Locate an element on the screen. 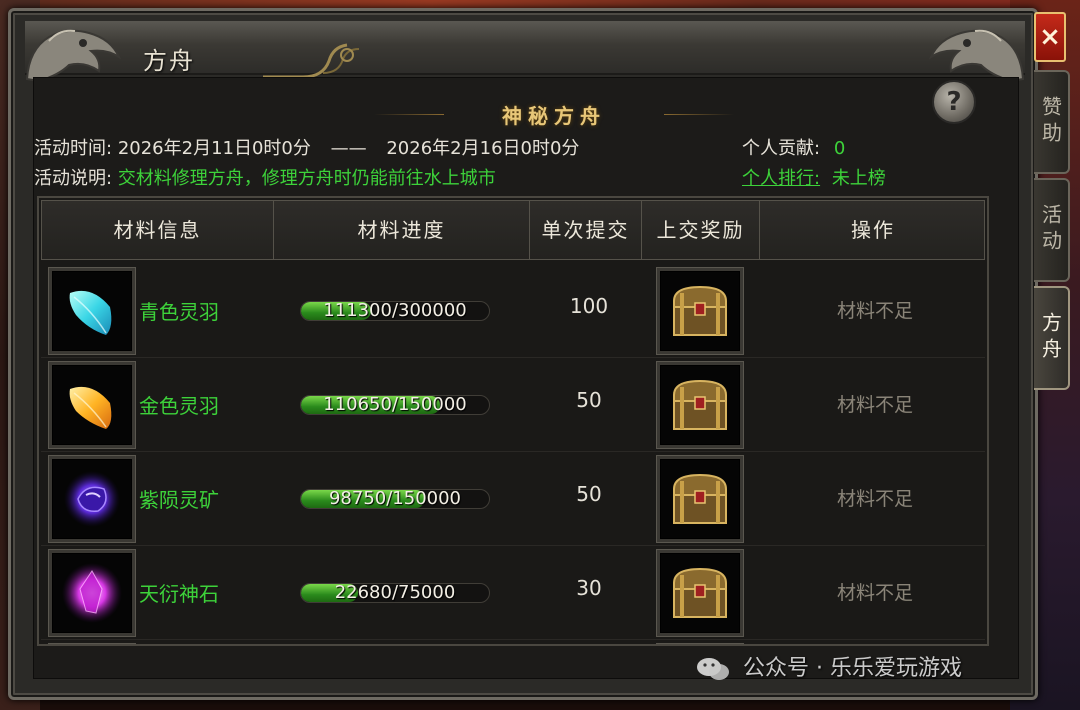 The image size is (1080, 710). header-per-submit: 单次提交 is located at coordinates (586, 230).